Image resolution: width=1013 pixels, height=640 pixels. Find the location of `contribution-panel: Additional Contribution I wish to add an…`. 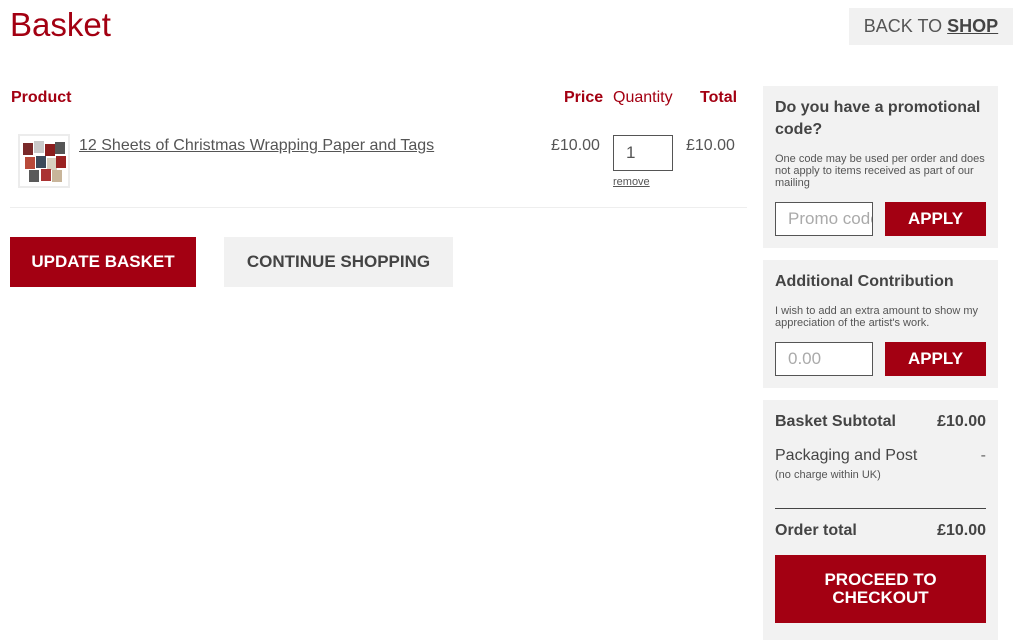

contribution-panel: Additional Contribution I wish to add an… is located at coordinates (880, 324).